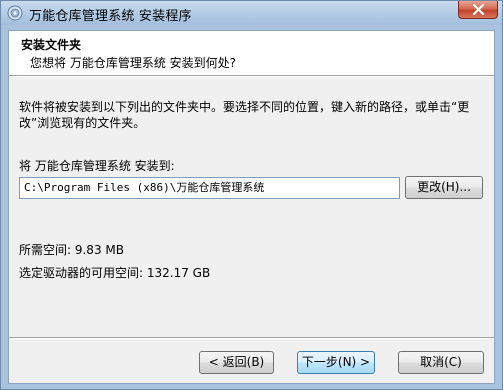 The width and height of the screenshot is (503, 390). Describe the element at coordinates (97, 166) in the screenshot. I see `install-location-label: 将 万能仓库管理系统 安装到:` at that location.